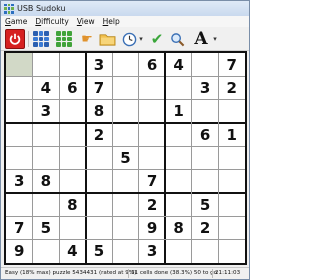 Image resolution: width=320 pixels, height=280 pixels. I want to click on box-divider-vertical, so click(165, 158).